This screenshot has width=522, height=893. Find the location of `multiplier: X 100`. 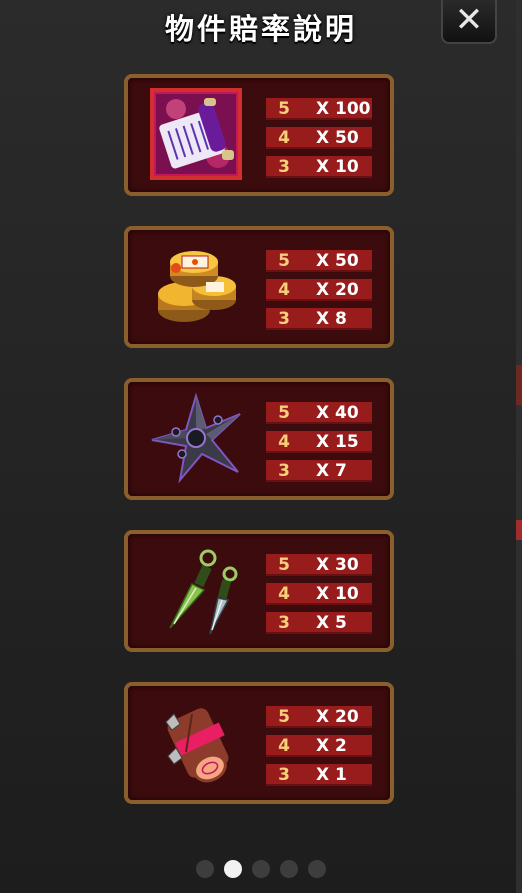

multiplier: X 100 is located at coordinates (343, 109).